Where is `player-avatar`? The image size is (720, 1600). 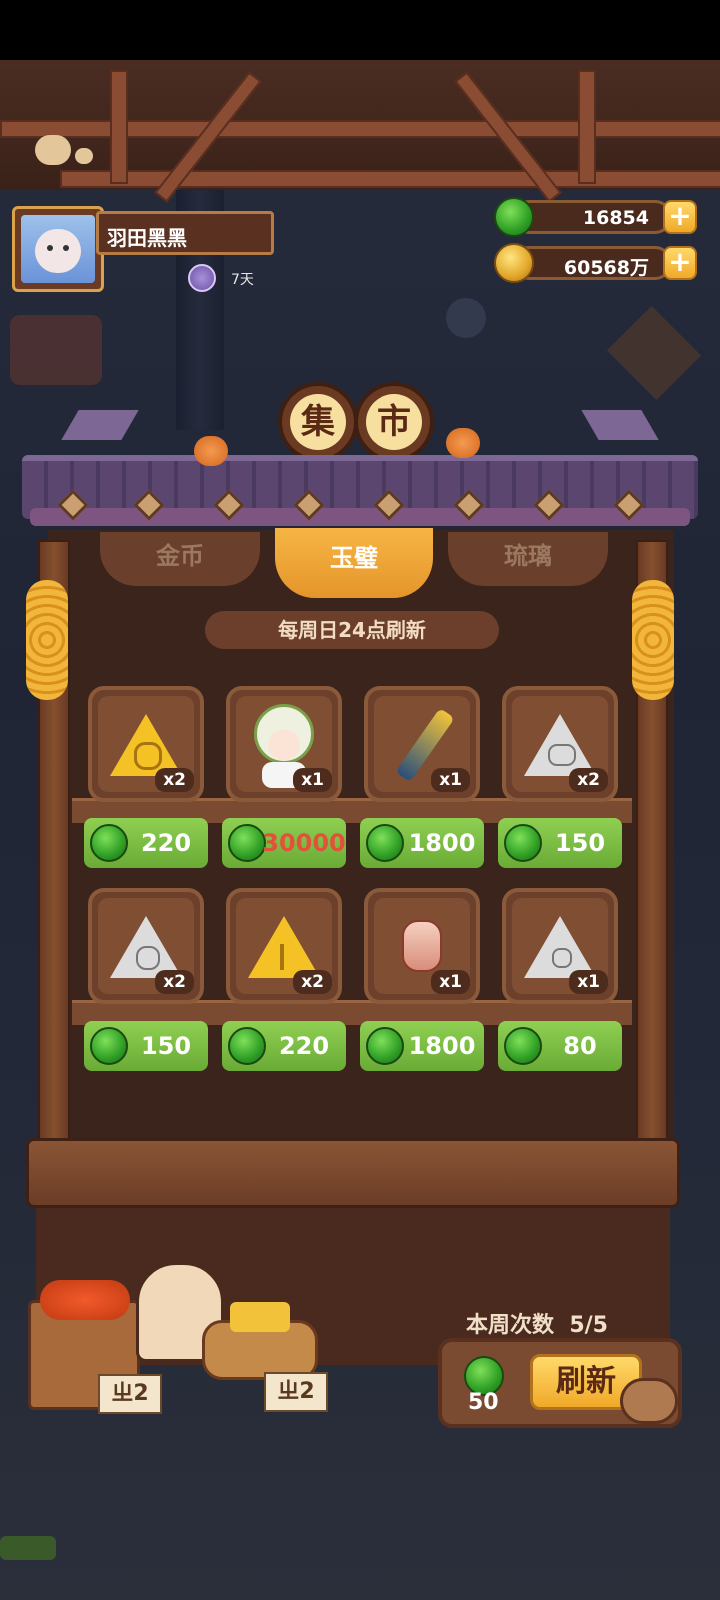 player-avatar is located at coordinates (58, 249).